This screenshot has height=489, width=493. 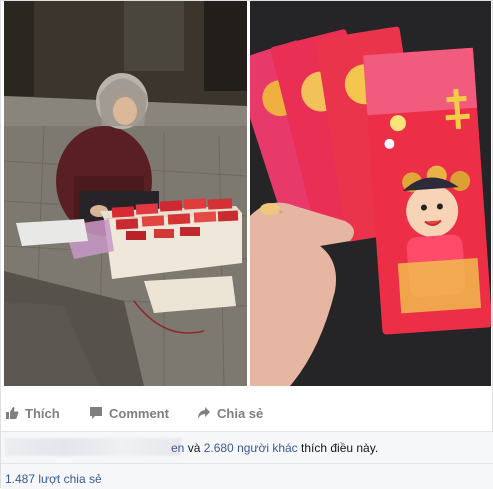 I want to click on likes-summary: en và 2.680 người khác thích điều này., so click(x=247, y=447).